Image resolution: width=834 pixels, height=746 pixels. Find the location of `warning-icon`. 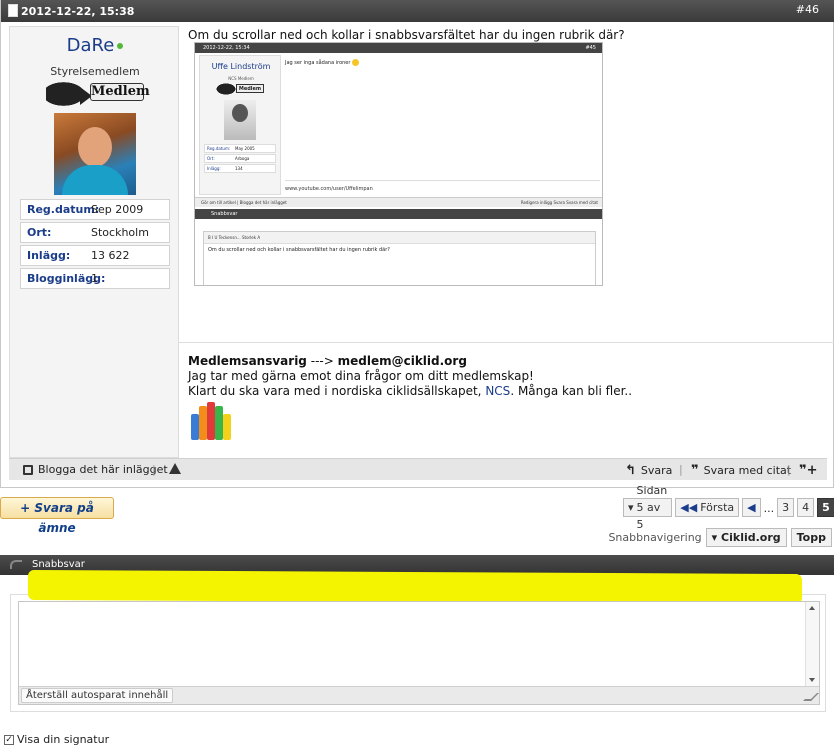

warning-icon is located at coordinates (175, 468).